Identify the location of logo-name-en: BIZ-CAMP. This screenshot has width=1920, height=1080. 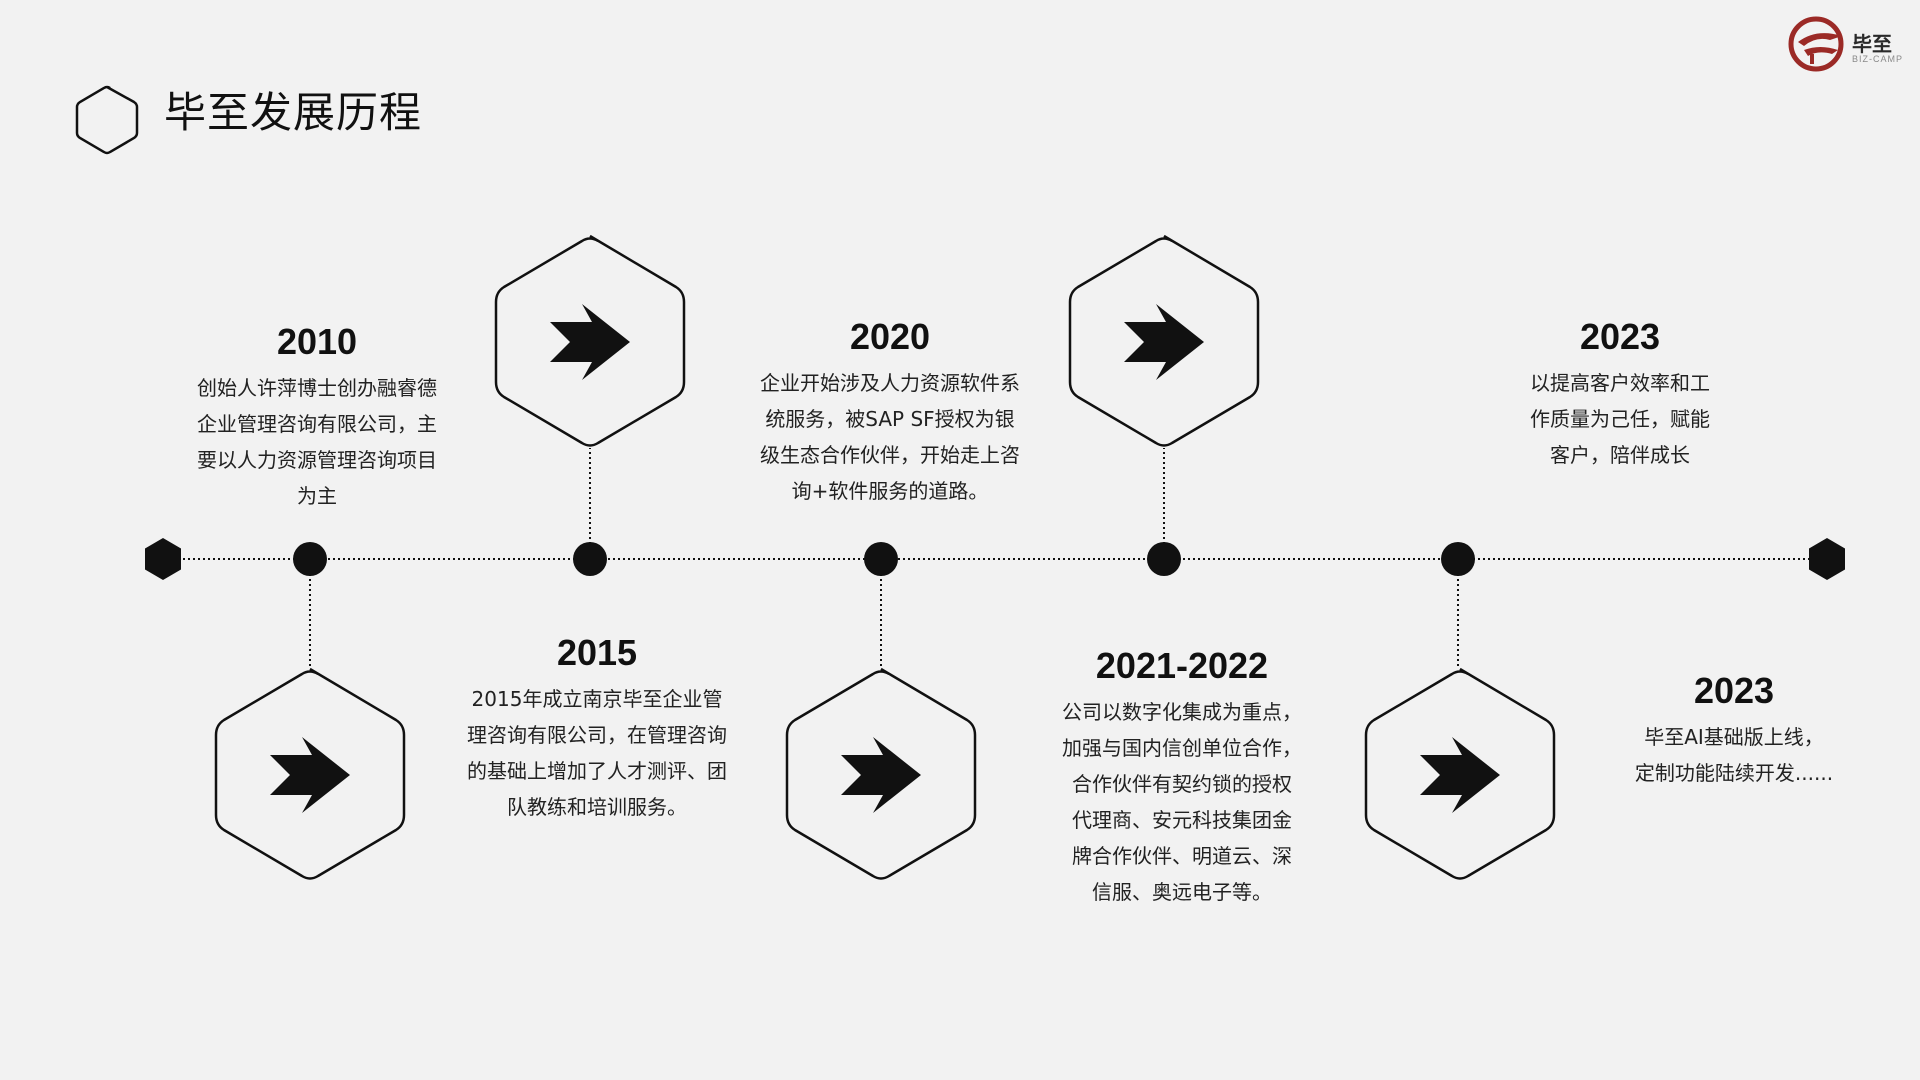
(1878, 59).